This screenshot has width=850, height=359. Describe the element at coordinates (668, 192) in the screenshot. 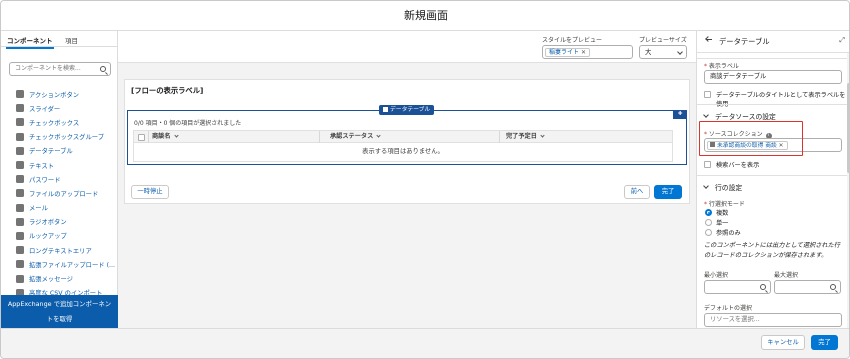

I see `finish-button: 完了` at that location.